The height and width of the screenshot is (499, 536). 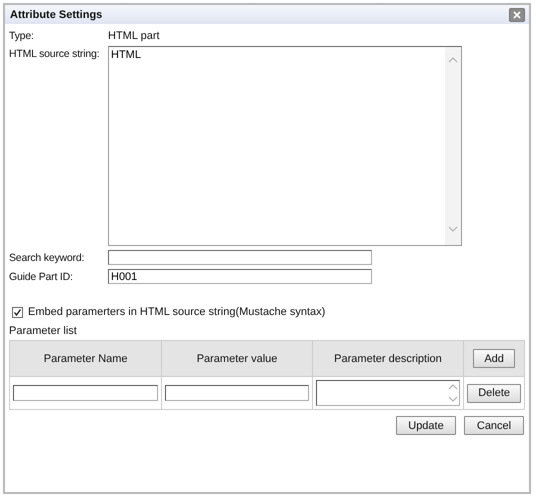 What do you see at coordinates (494, 425) in the screenshot?
I see `dialog-button: Cancel` at bounding box center [494, 425].